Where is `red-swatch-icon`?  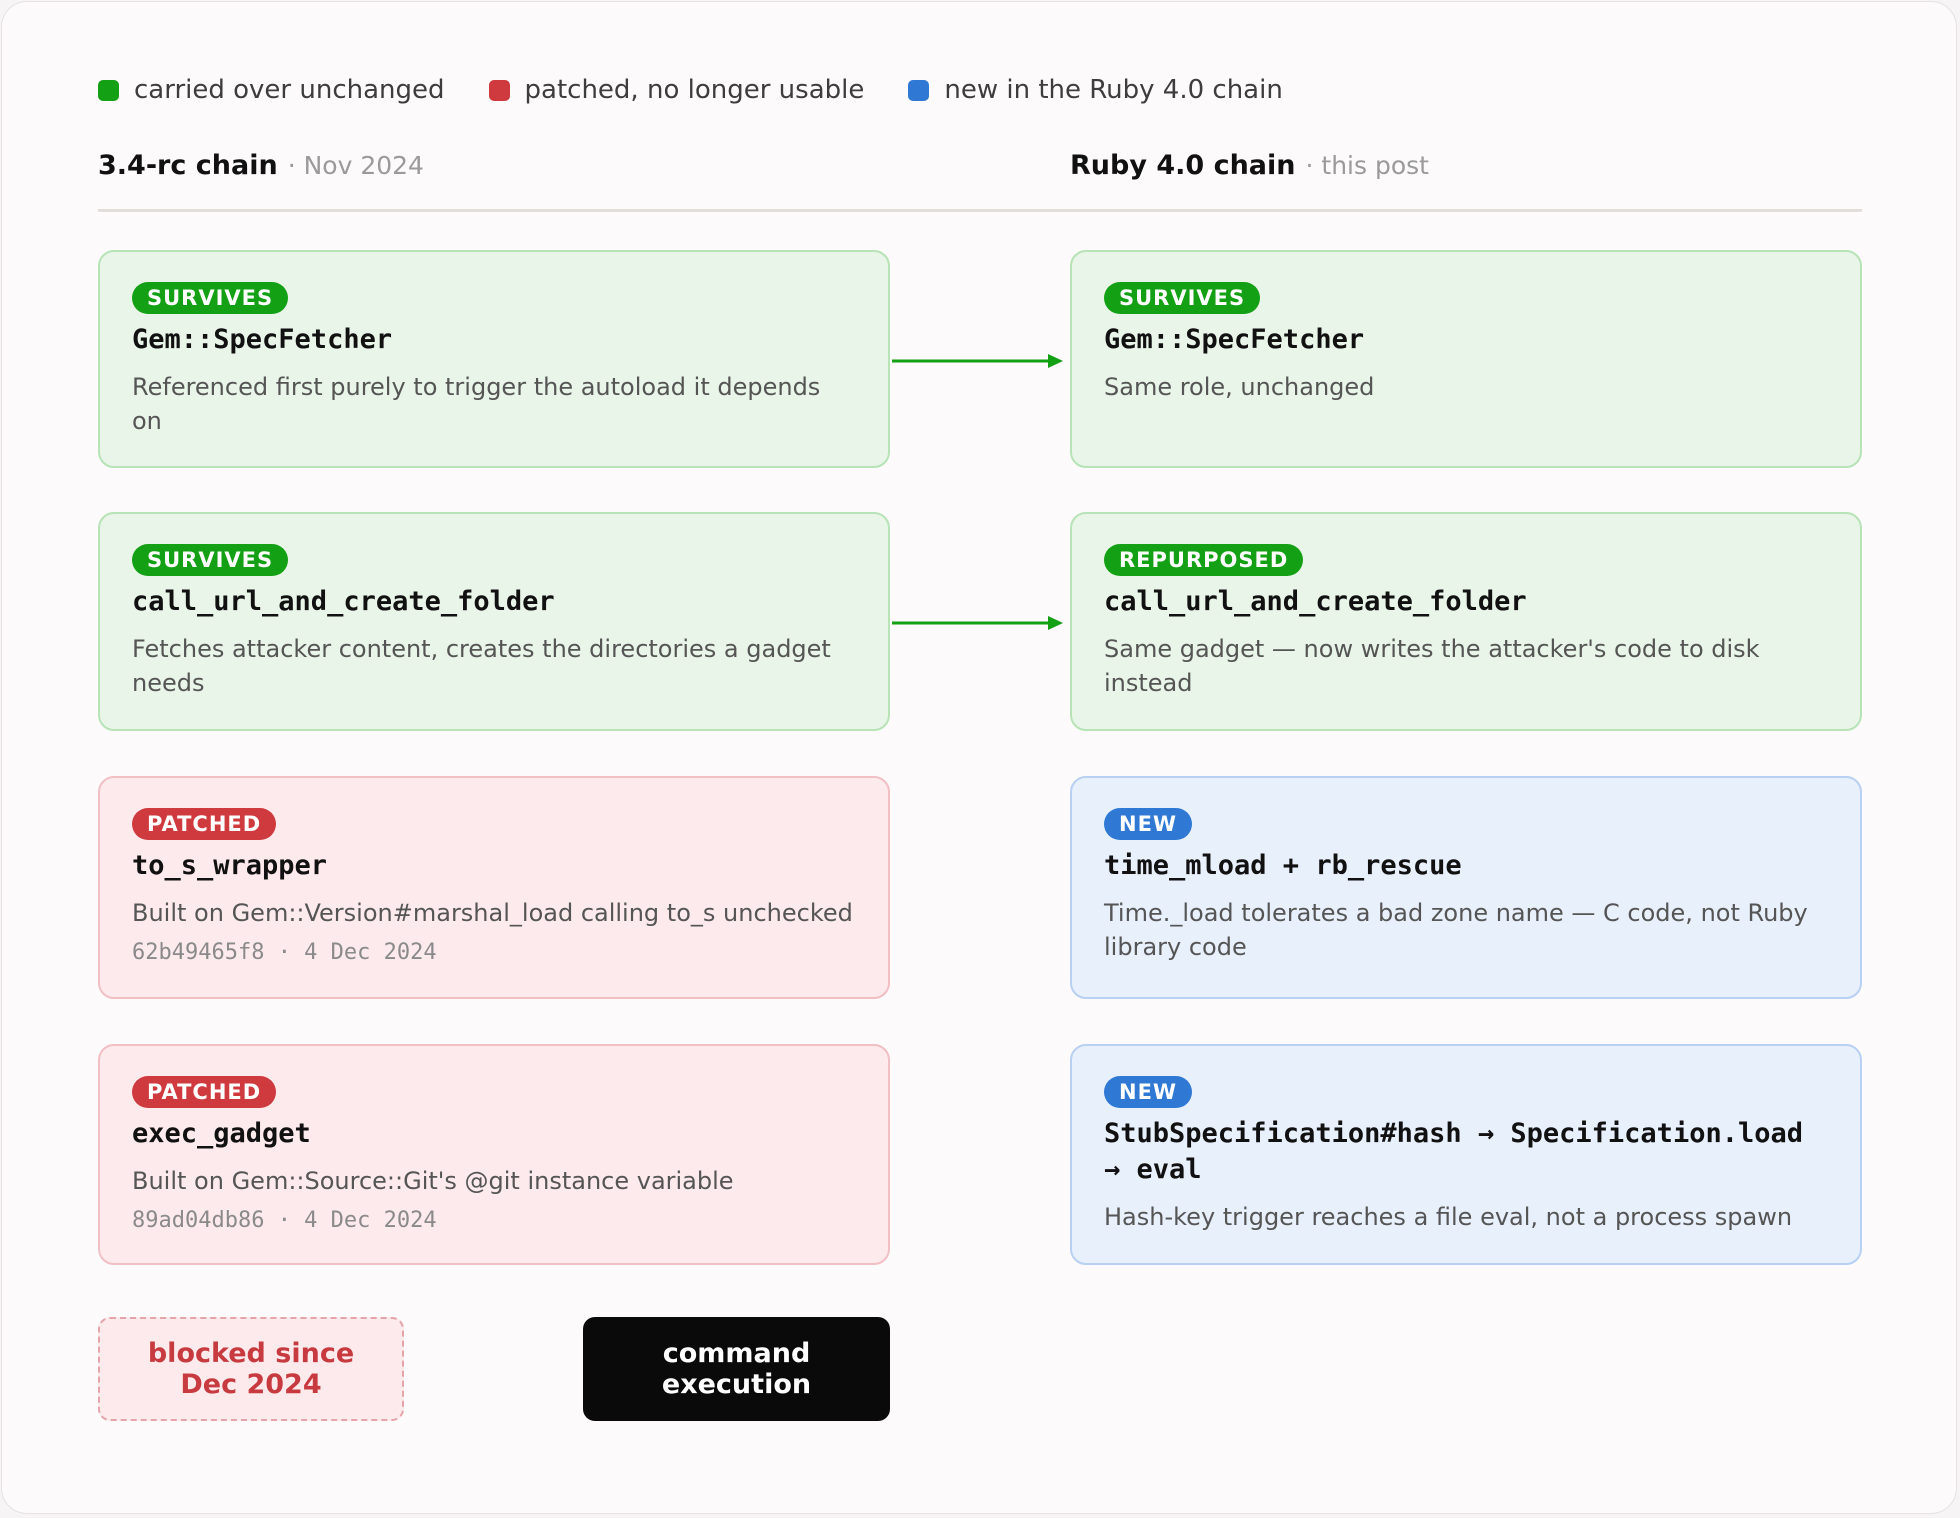
red-swatch-icon is located at coordinates (499, 90).